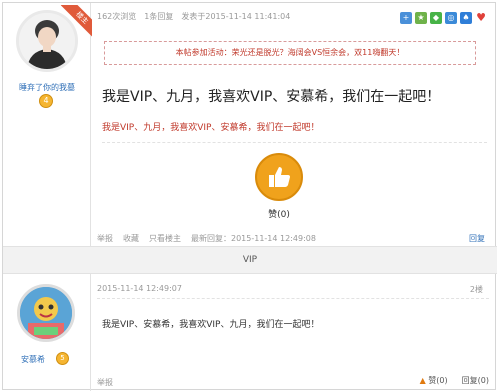 This screenshot has height=392, width=500. I want to click on like-action: ▲ 赞(0), so click(434, 380).